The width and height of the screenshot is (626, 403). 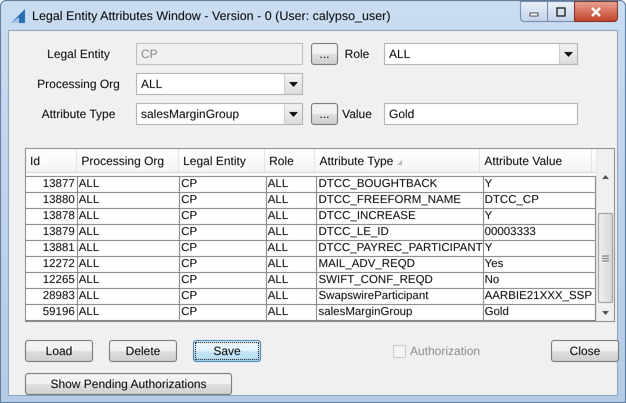 What do you see at coordinates (219, 114) in the screenshot?
I see `dropdown: salesMarginGroup` at bounding box center [219, 114].